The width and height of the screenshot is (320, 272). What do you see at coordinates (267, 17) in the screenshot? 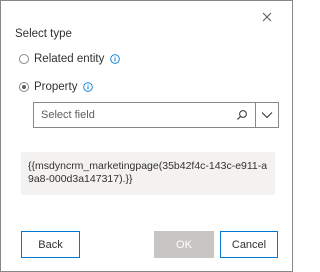
I see `close-icon` at bounding box center [267, 17].